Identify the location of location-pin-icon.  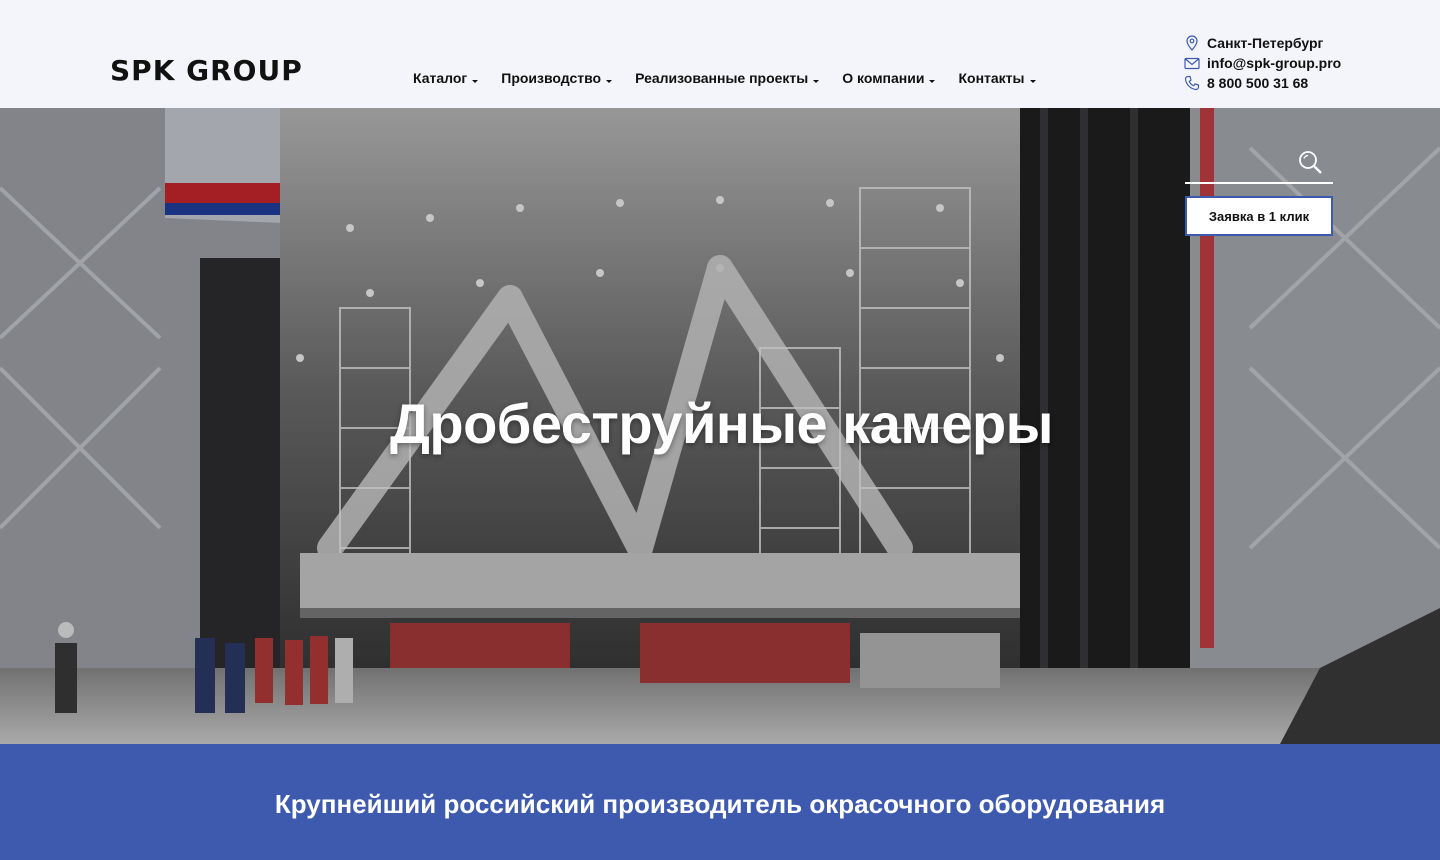
(1192, 43).